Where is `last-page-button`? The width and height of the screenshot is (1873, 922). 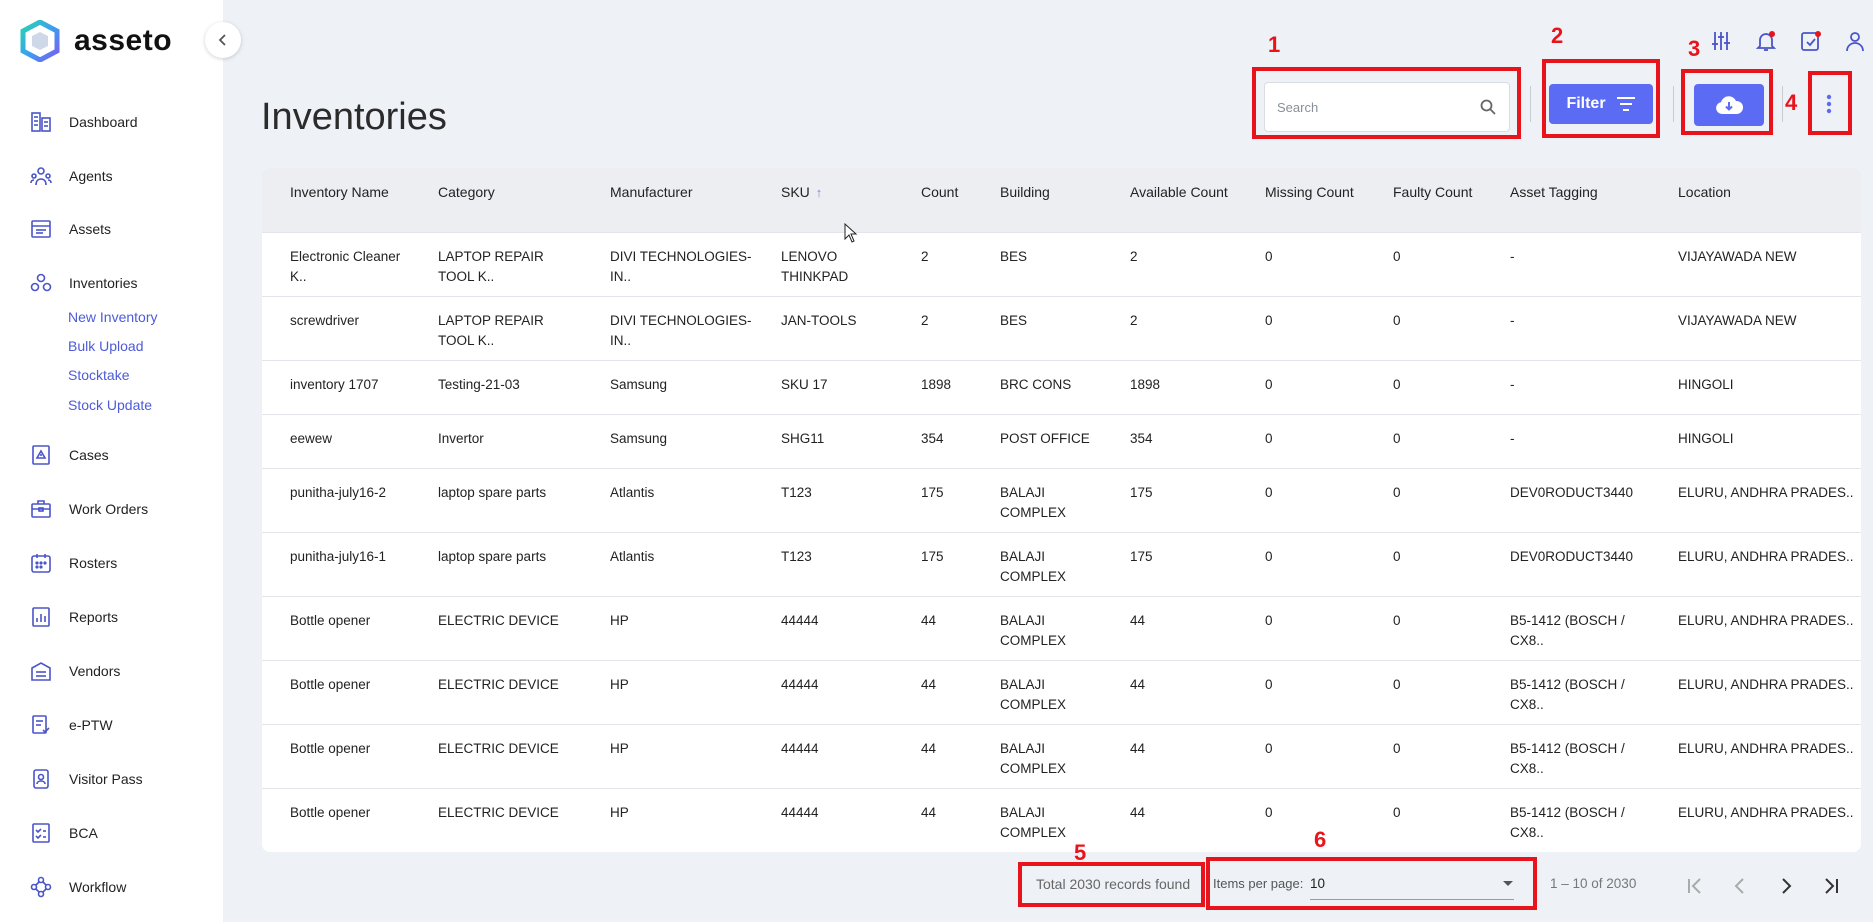 last-page-button is located at coordinates (1830, 886).